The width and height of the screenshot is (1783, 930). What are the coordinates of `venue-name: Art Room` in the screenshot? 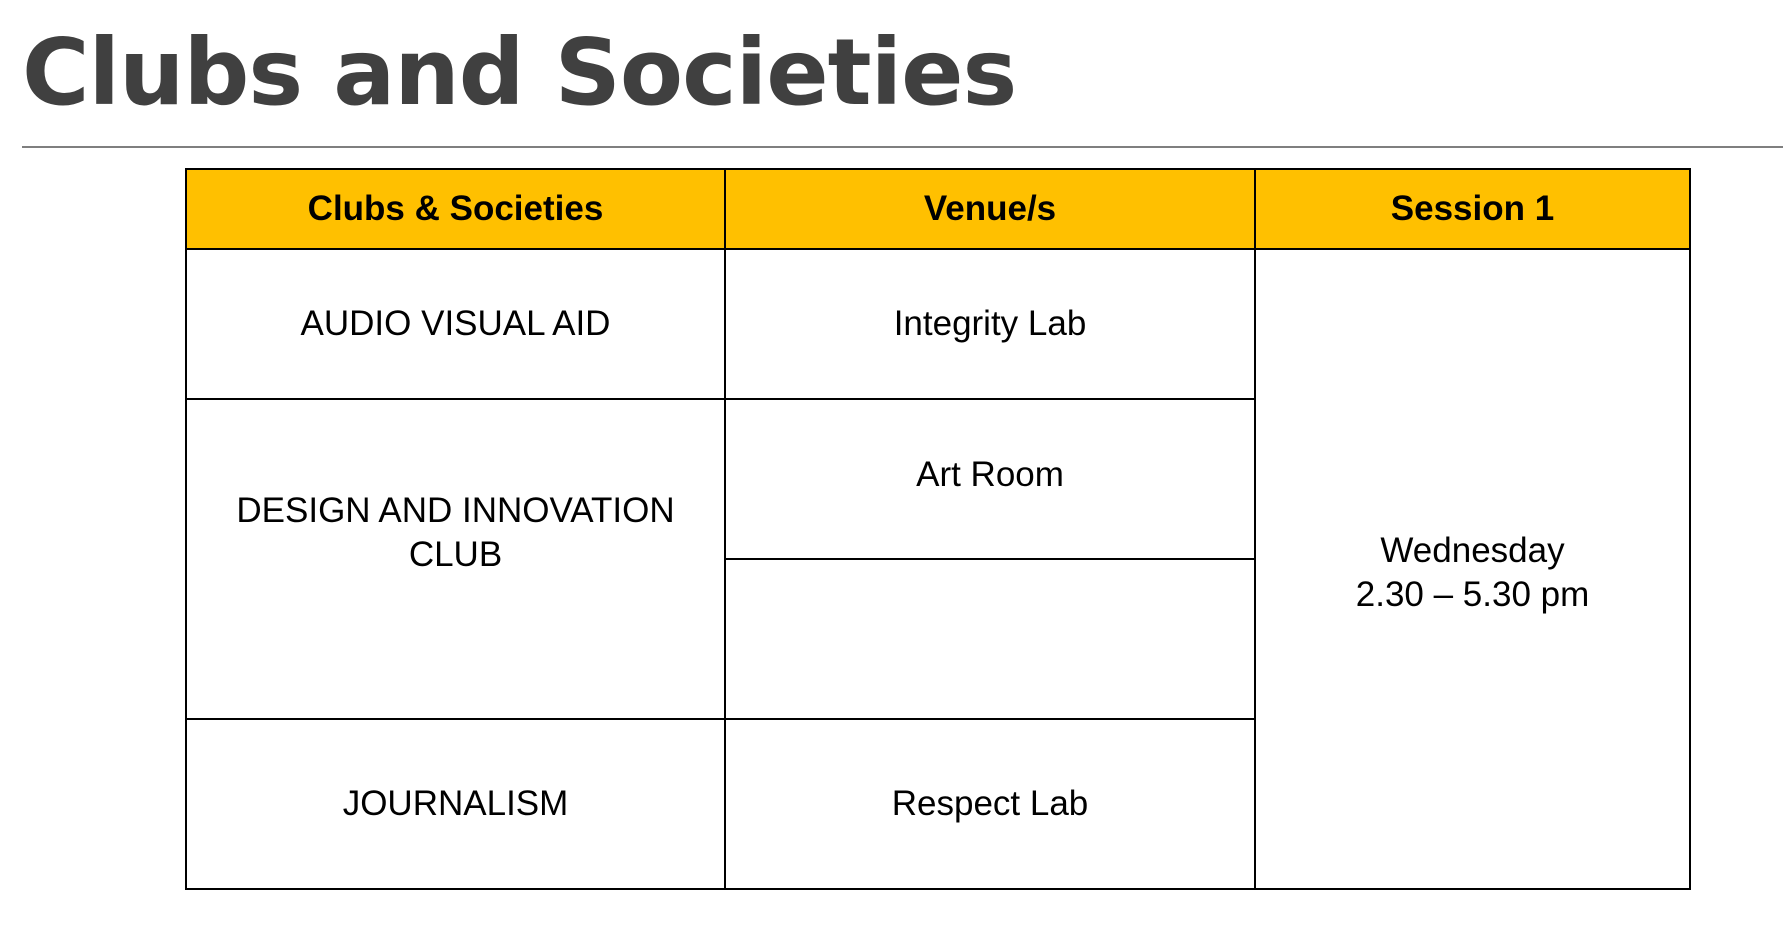 It's located at (990, 474).